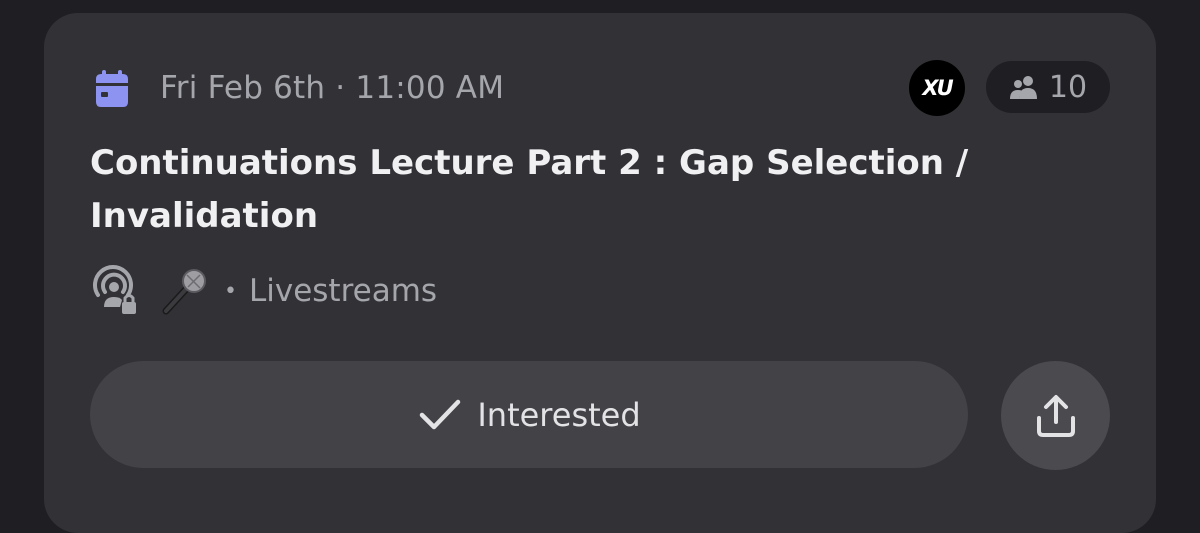 Image resolution: width=1200 pixels, height=533 pixels. I want to click on people-icon, so click(1023, 87).